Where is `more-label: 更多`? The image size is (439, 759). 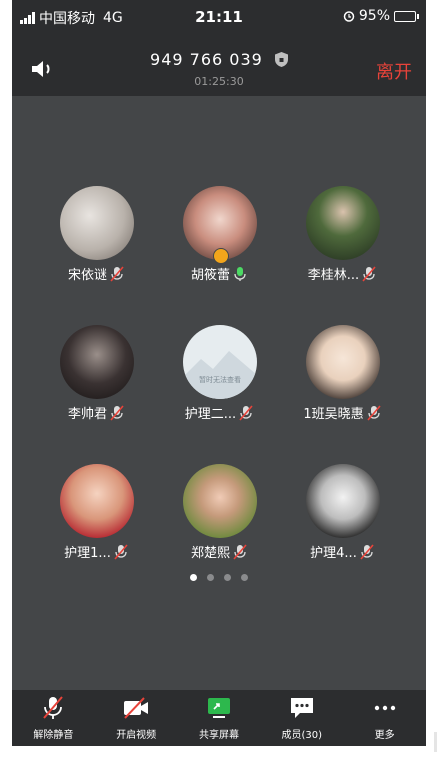
more-label: 更多 is located at coordinates (384, 735).